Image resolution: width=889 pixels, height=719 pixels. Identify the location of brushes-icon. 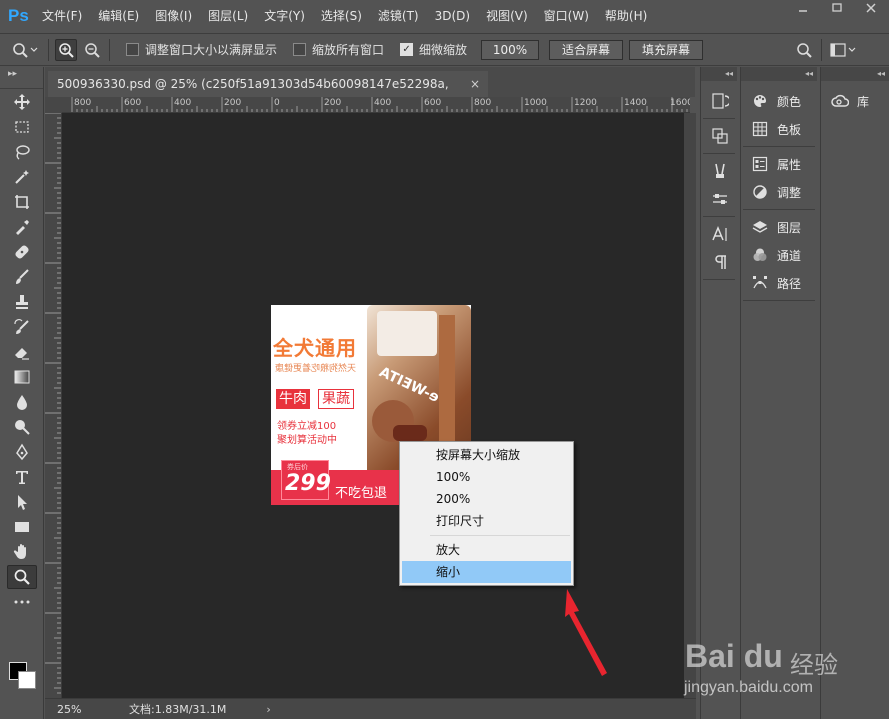
(719, 171).